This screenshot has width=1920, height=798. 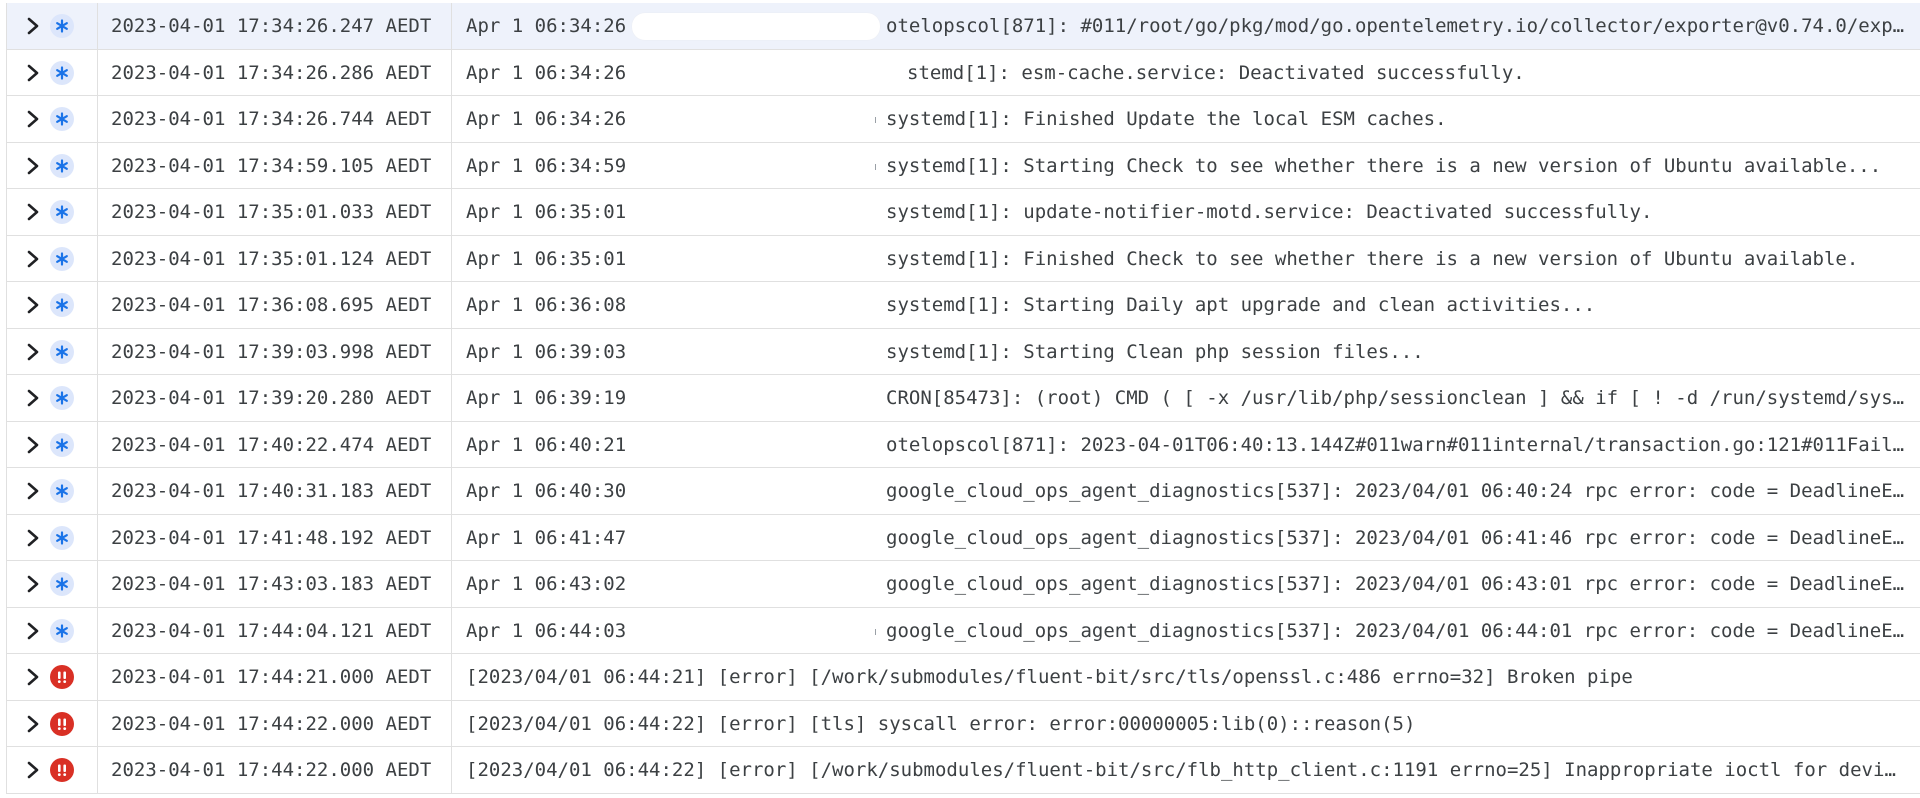 What do you see at coordinates (546, 584) in the screenshot?
I see `log-host-time: Apr 1 06:43:02` at bounding box center [546, 584].